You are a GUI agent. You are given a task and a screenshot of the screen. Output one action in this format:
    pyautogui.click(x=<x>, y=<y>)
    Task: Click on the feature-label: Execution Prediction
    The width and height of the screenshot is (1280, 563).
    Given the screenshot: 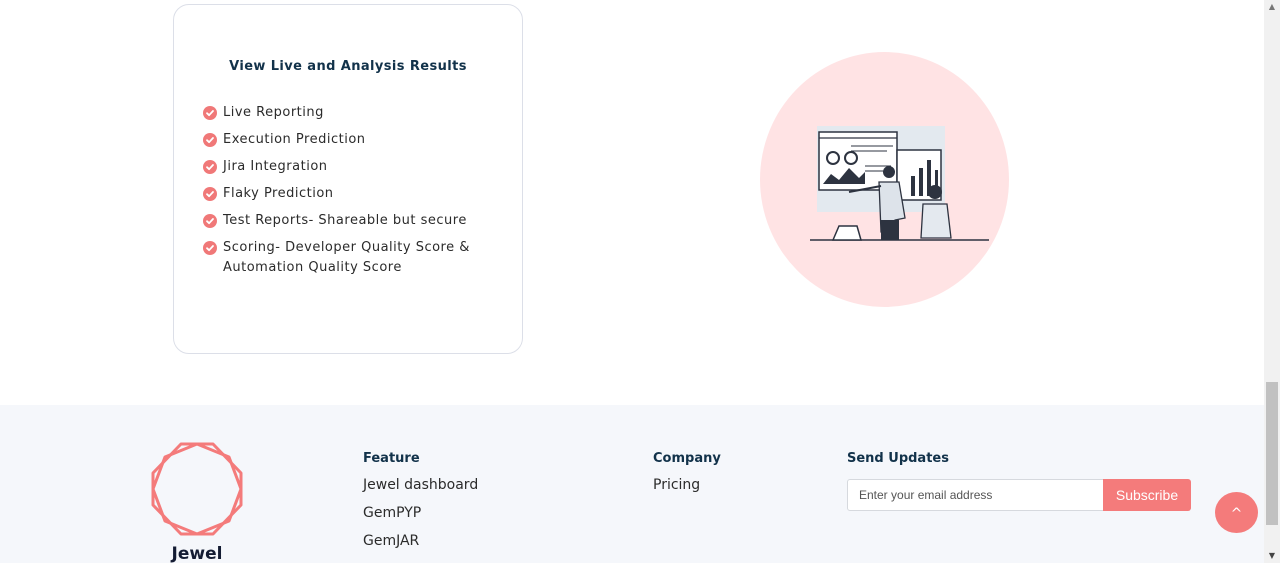 What is the action you would take?
    pyautogui.click(x=294, y=139)
    